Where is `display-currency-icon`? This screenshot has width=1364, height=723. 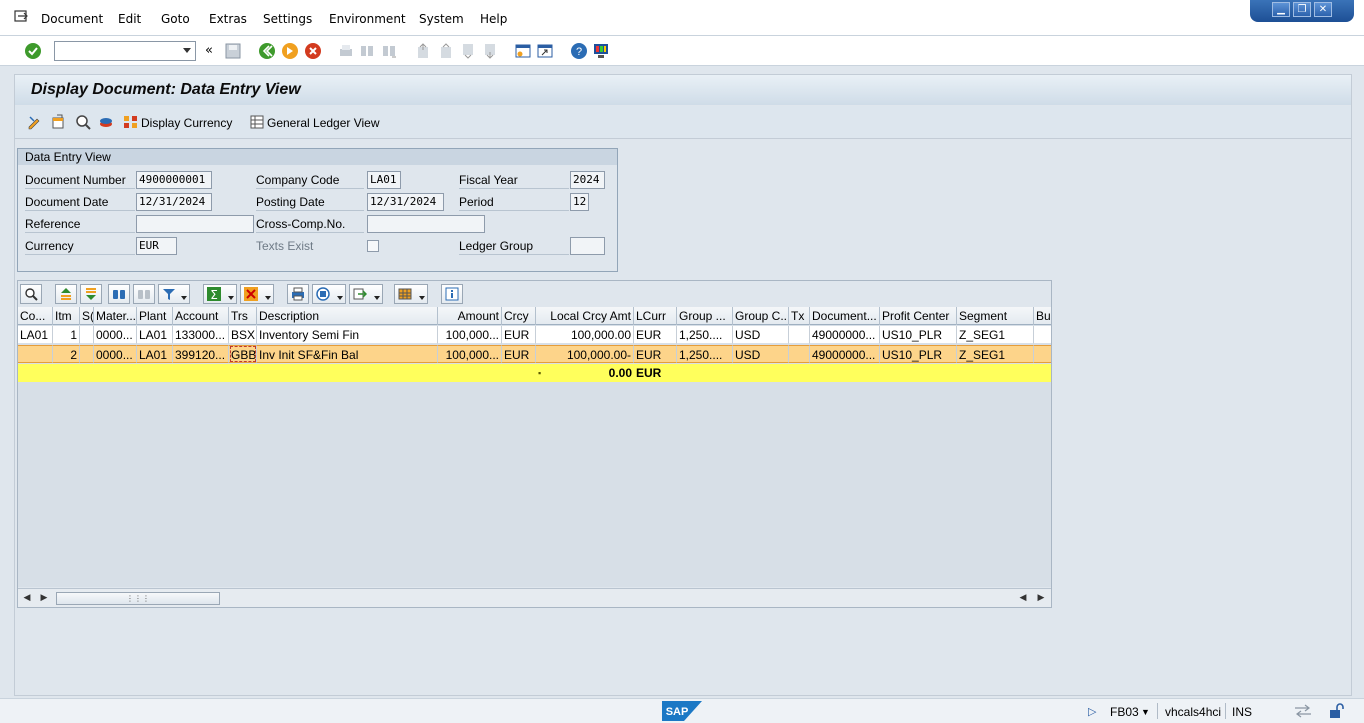 display-currency-icon is located at coordinates (131, 122).